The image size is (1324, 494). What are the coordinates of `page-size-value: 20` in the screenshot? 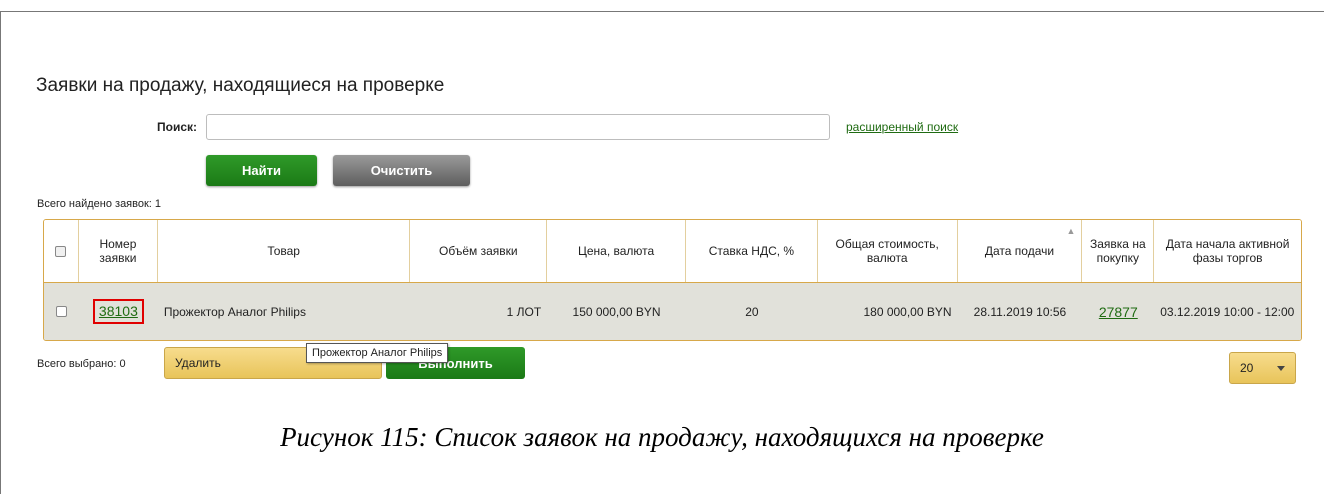 It's located at (1247, 368).